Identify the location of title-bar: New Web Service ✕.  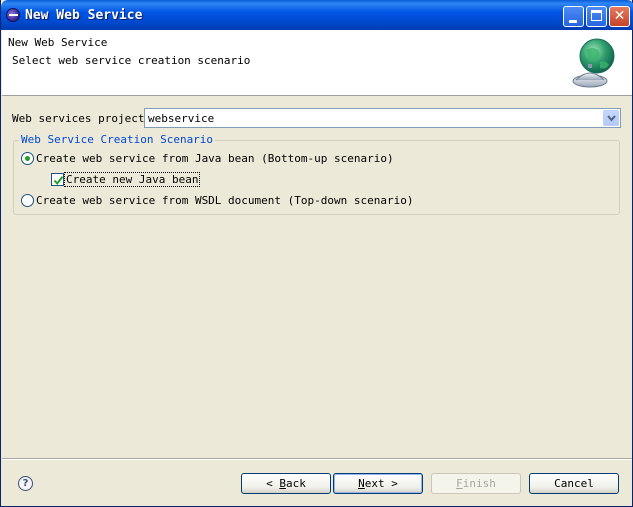
(317, 15).